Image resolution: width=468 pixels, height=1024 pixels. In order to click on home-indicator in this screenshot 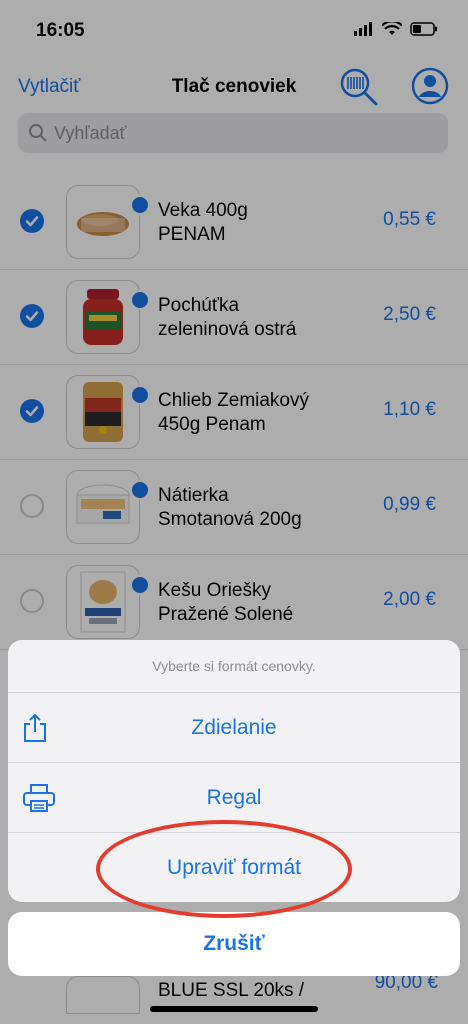, I will do `click(234, 1009)`.